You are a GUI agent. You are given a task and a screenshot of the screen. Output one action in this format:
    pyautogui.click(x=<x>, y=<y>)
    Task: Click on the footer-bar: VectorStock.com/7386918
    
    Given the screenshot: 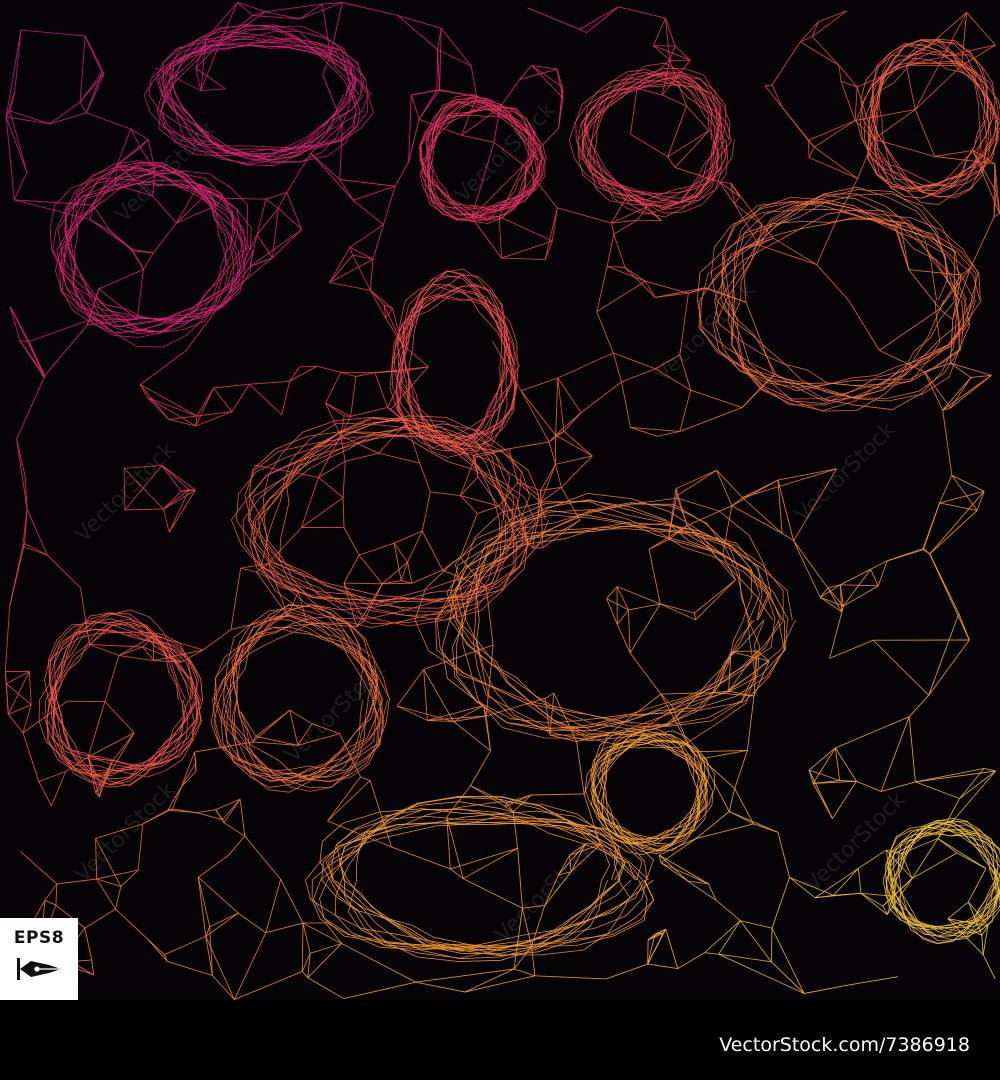 What is the action you would take?
    pyautogui.click(x=500, y=1040)
    